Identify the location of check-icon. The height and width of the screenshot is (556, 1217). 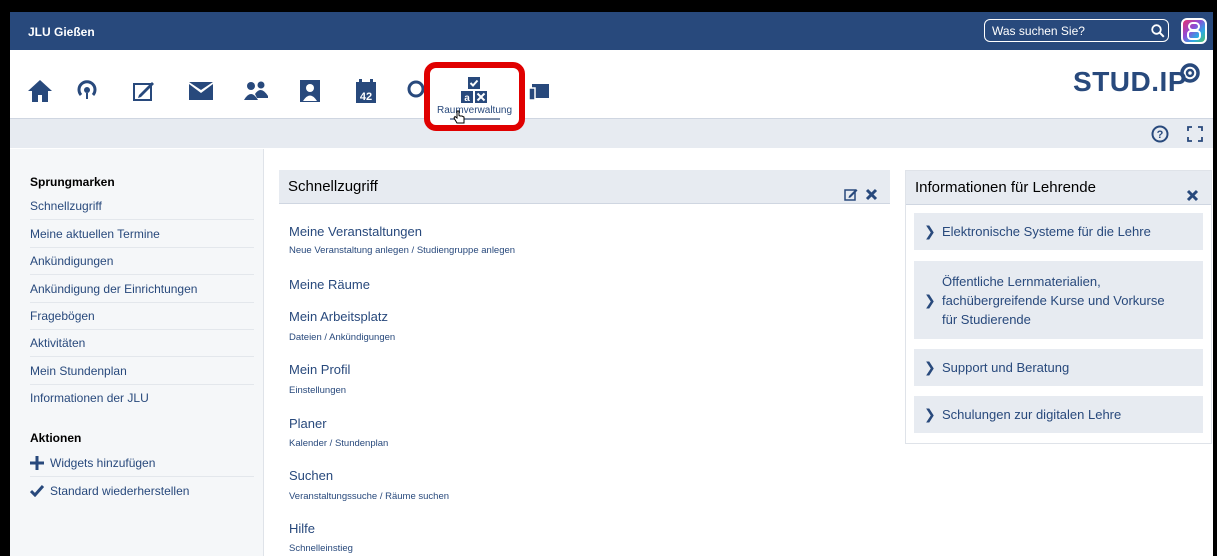
(37, 491).